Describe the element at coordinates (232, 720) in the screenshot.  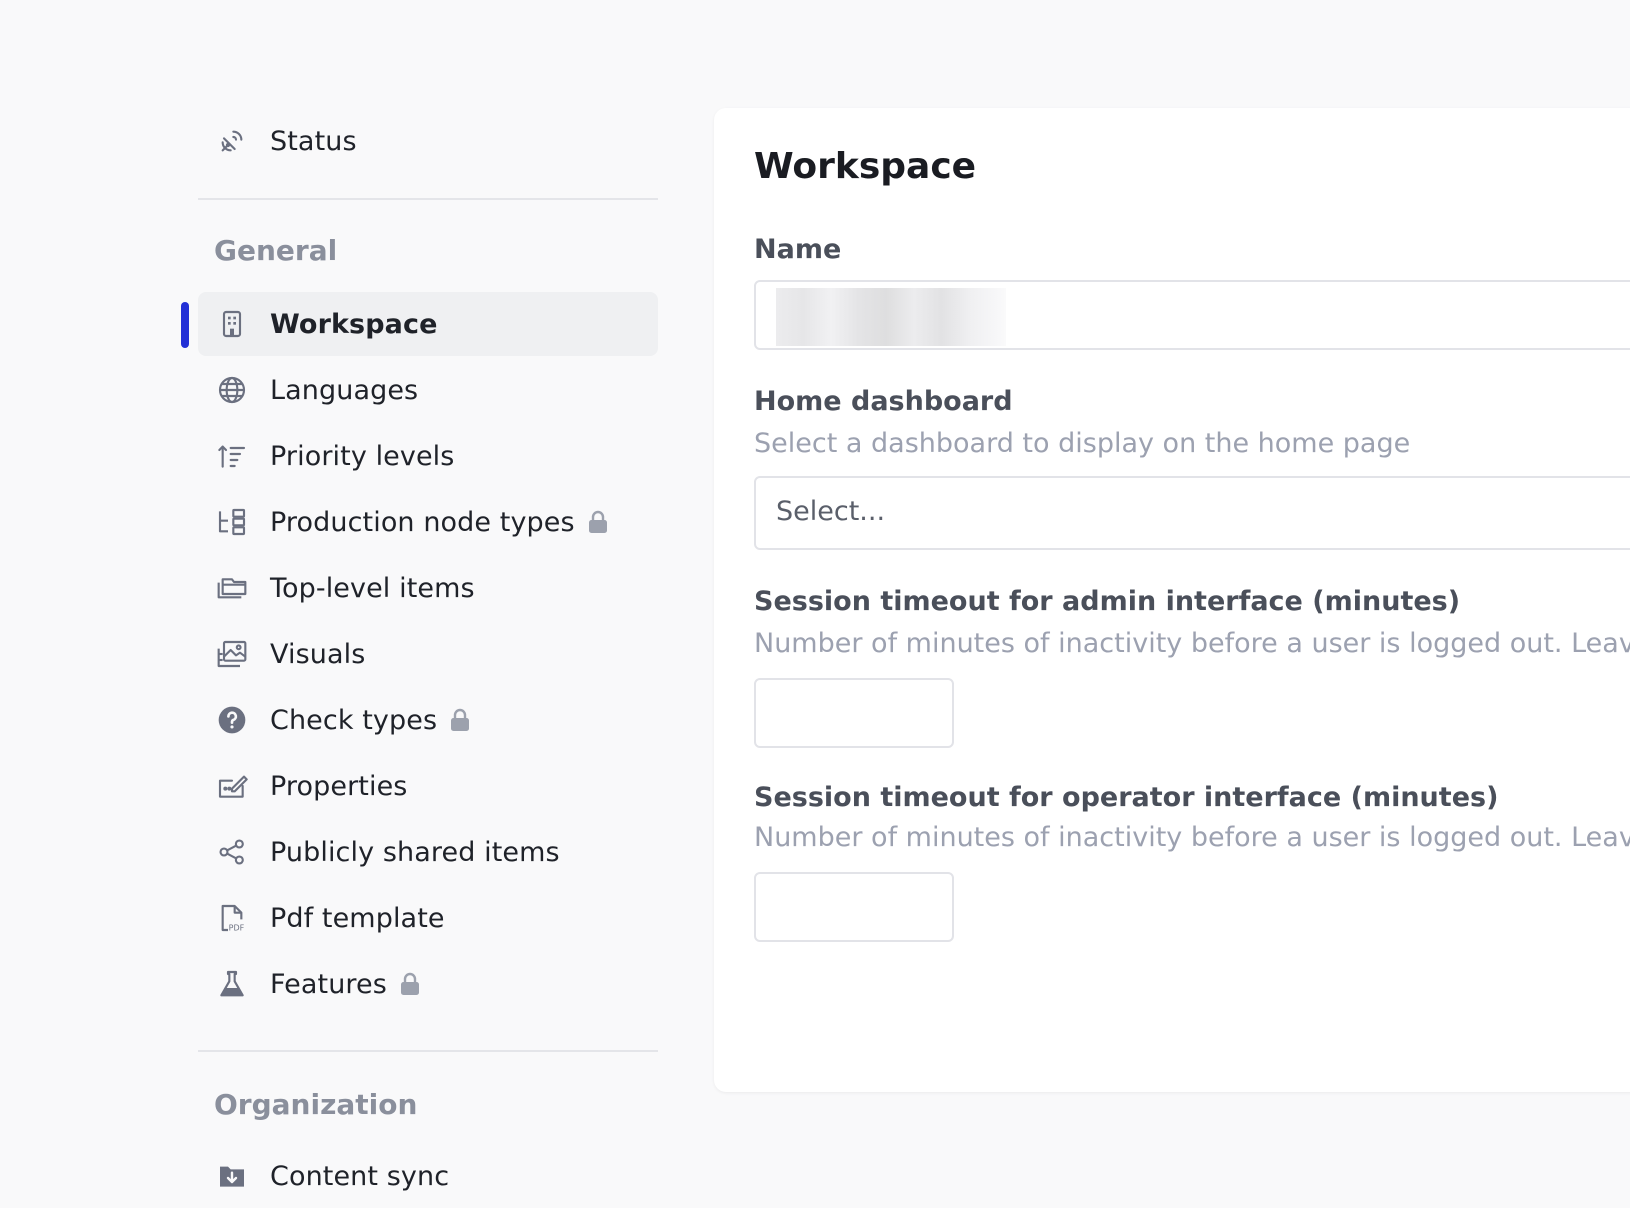
I see `question-circle-icon` at that location.